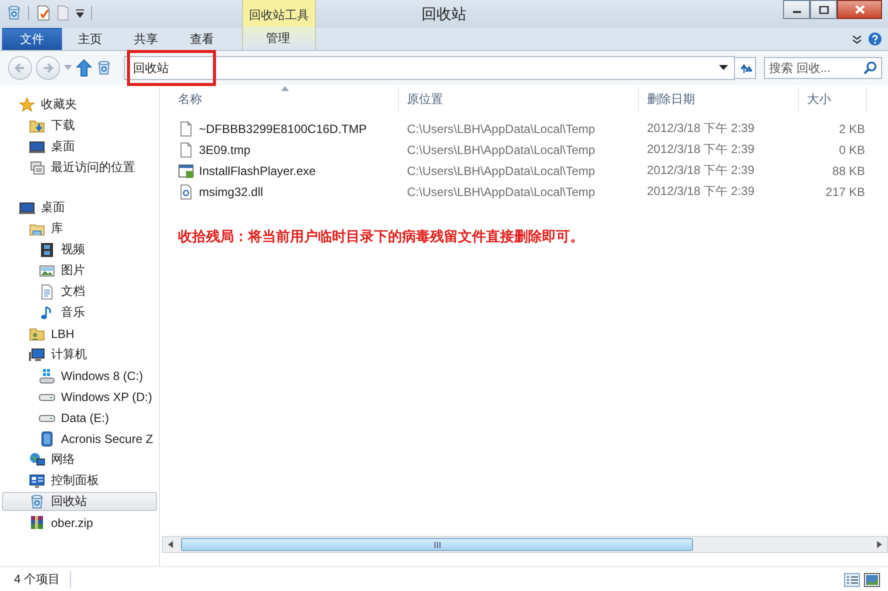  I want to click on column-header: 大小, so click(833, 99).